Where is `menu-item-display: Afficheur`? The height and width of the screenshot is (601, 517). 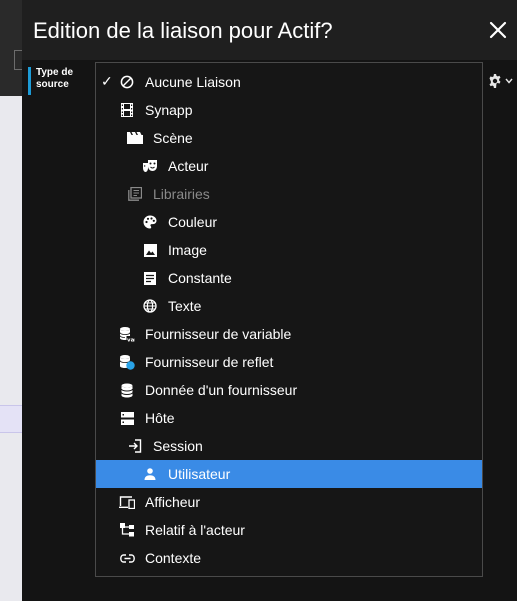
menu-item-display: Afficheur is located at coordinates (289, 502).